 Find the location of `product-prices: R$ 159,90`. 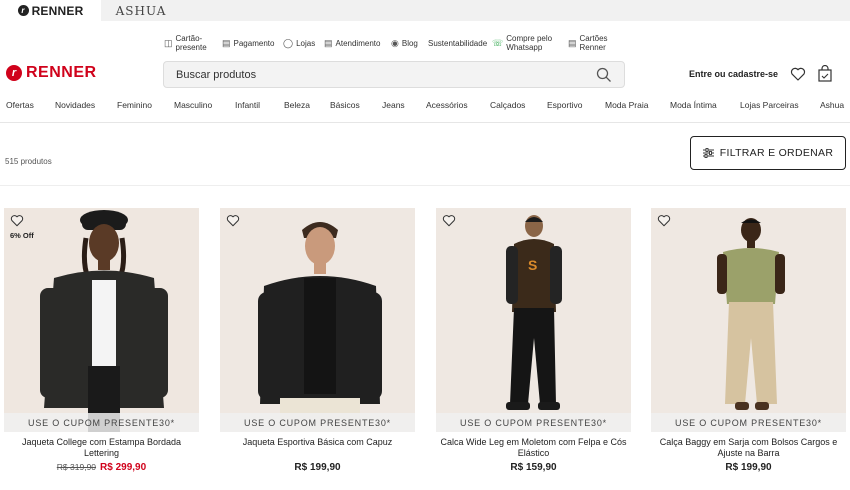

product-prices: R$ 159,90 is located at coordinates (533, 467).